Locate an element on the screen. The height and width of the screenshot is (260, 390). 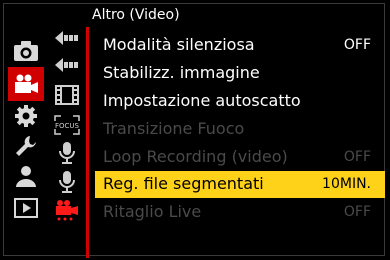
other-video-icon is located at coordinates (67, 210).